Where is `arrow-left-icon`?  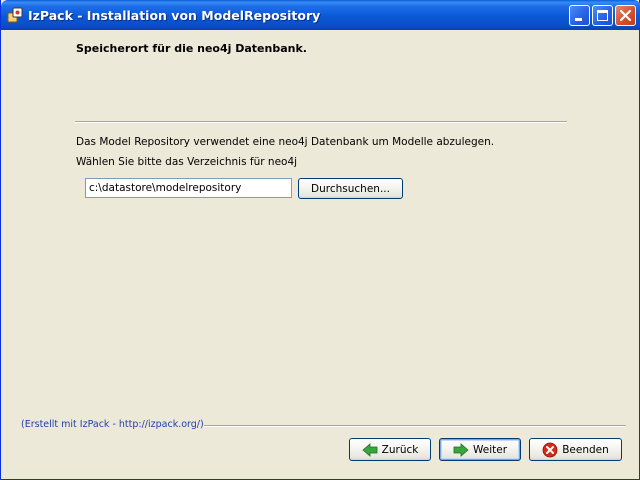 arrow-left-icon is located at coordinates (370, 449).